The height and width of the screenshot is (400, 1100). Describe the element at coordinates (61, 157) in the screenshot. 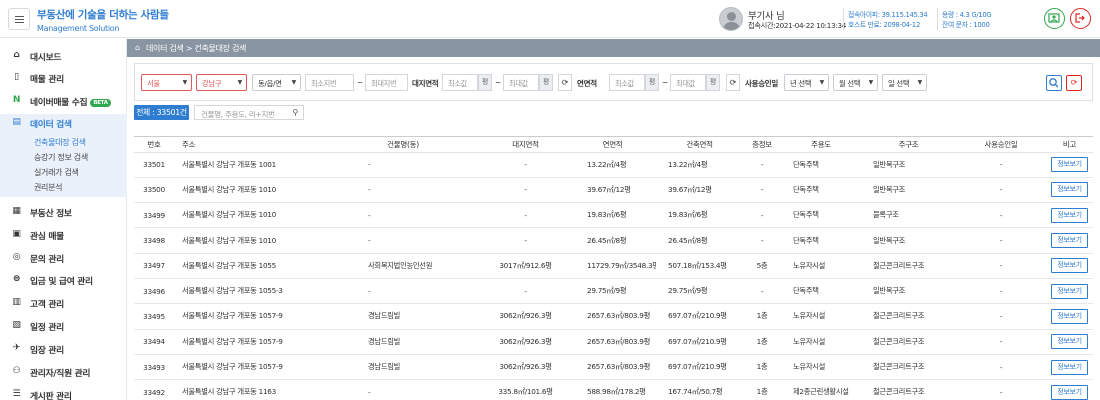

I see `sidebar-sub-elevator-search: 승강기 정보 검색` at that location.